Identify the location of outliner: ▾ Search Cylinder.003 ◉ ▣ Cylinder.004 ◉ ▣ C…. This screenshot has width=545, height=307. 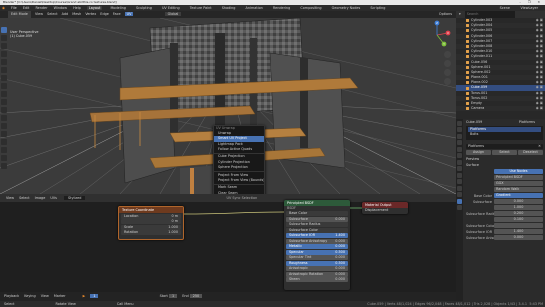
(500, 65).